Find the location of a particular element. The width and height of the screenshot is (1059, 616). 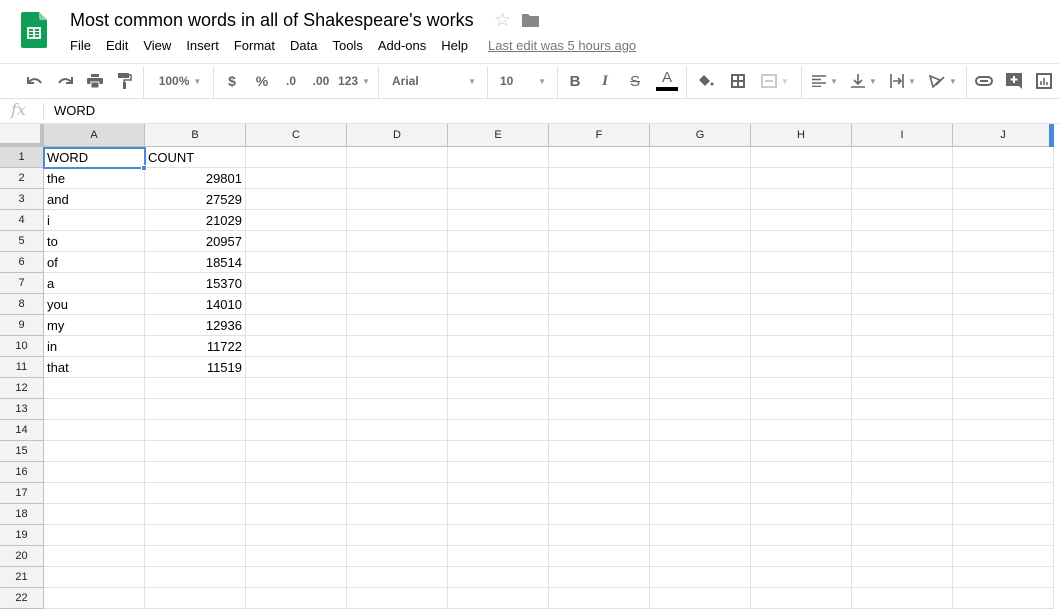

cell-f3 is located at coordinates (599, 199).